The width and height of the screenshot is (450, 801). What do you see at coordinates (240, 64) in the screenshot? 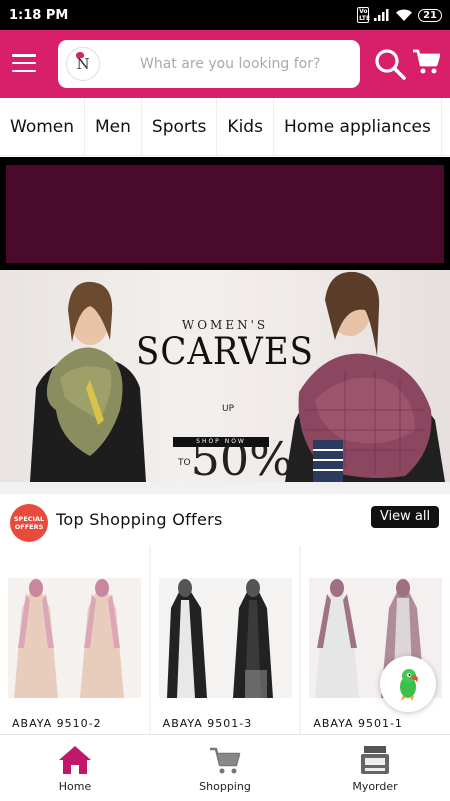
I see `search-input` at bounding box center [240, 64].